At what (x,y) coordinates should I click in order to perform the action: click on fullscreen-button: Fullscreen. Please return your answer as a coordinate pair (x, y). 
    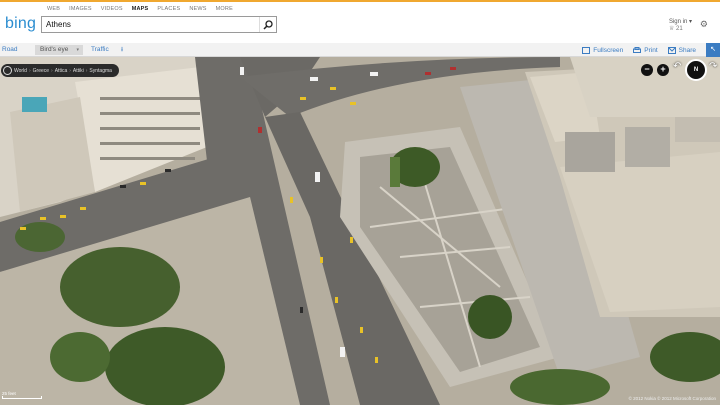
    Looking at the image, I should click on (603, 50).